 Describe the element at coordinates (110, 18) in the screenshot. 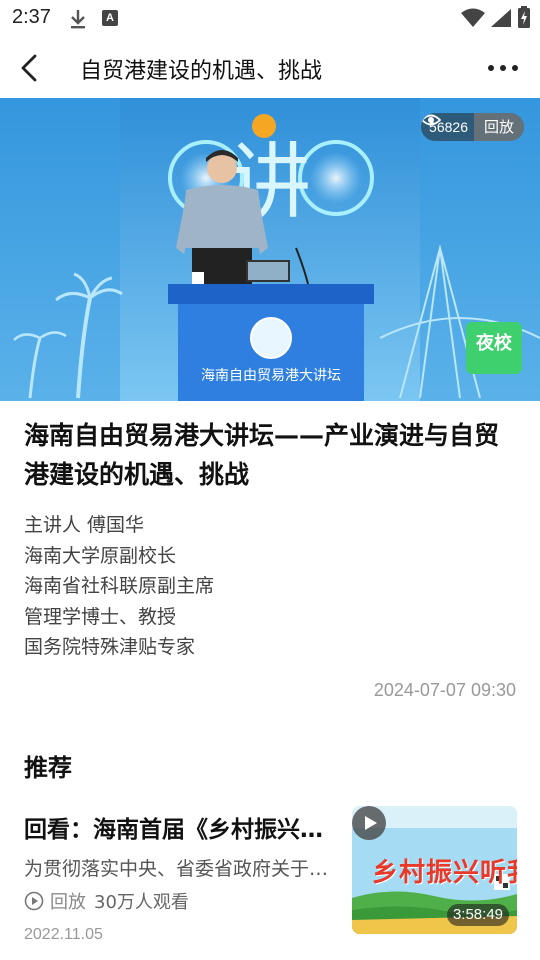

I see `a-icon: A` at that location.